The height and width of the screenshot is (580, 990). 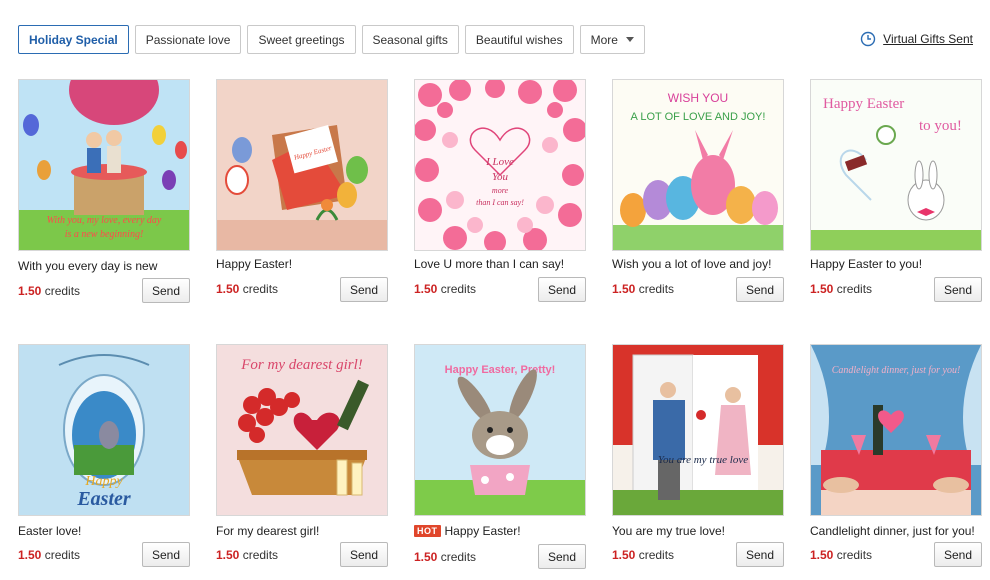 I want to click on svg-text: Easter, so click(x=103, y=499).